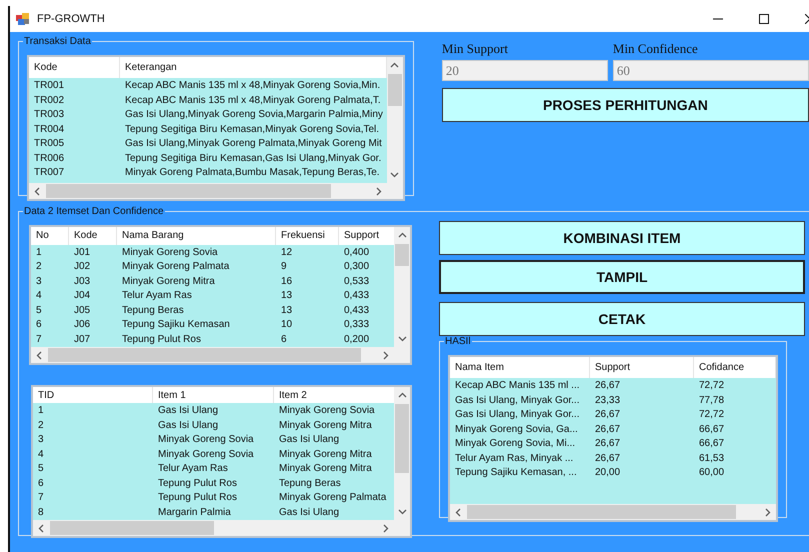 This screenshot has height=552, width=809. What do you see at coordinates (356, 267) in the screenshot?
I see `table-cell-text: 0,300` at bounding box center [356, 267].